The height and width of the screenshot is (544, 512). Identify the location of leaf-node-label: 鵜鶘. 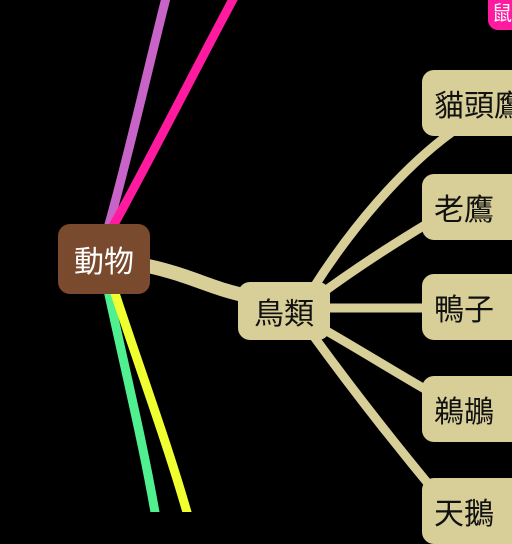
(464, 412).